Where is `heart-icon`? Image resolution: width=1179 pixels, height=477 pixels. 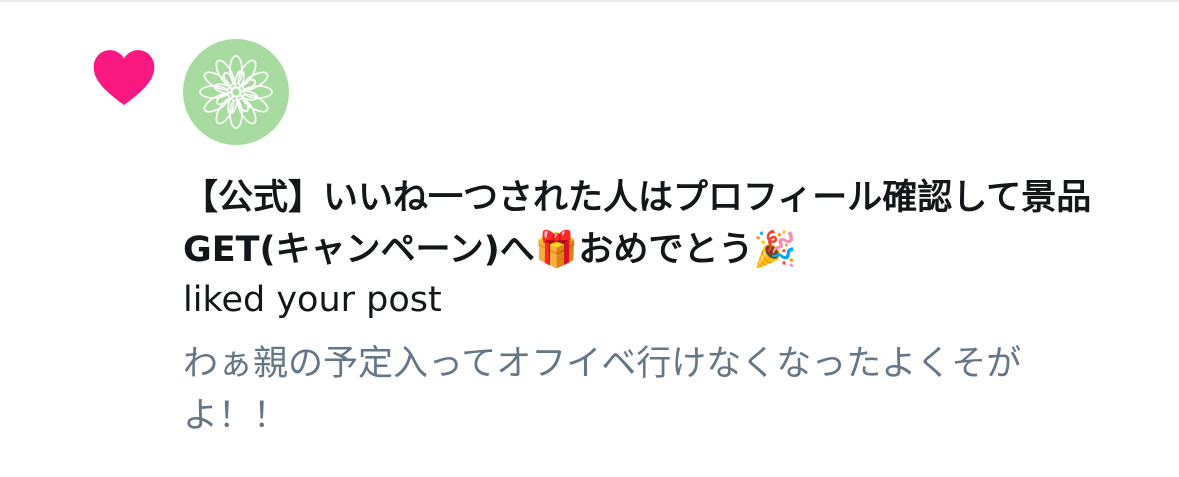 heart-icon is located at coordinates (124, 77).